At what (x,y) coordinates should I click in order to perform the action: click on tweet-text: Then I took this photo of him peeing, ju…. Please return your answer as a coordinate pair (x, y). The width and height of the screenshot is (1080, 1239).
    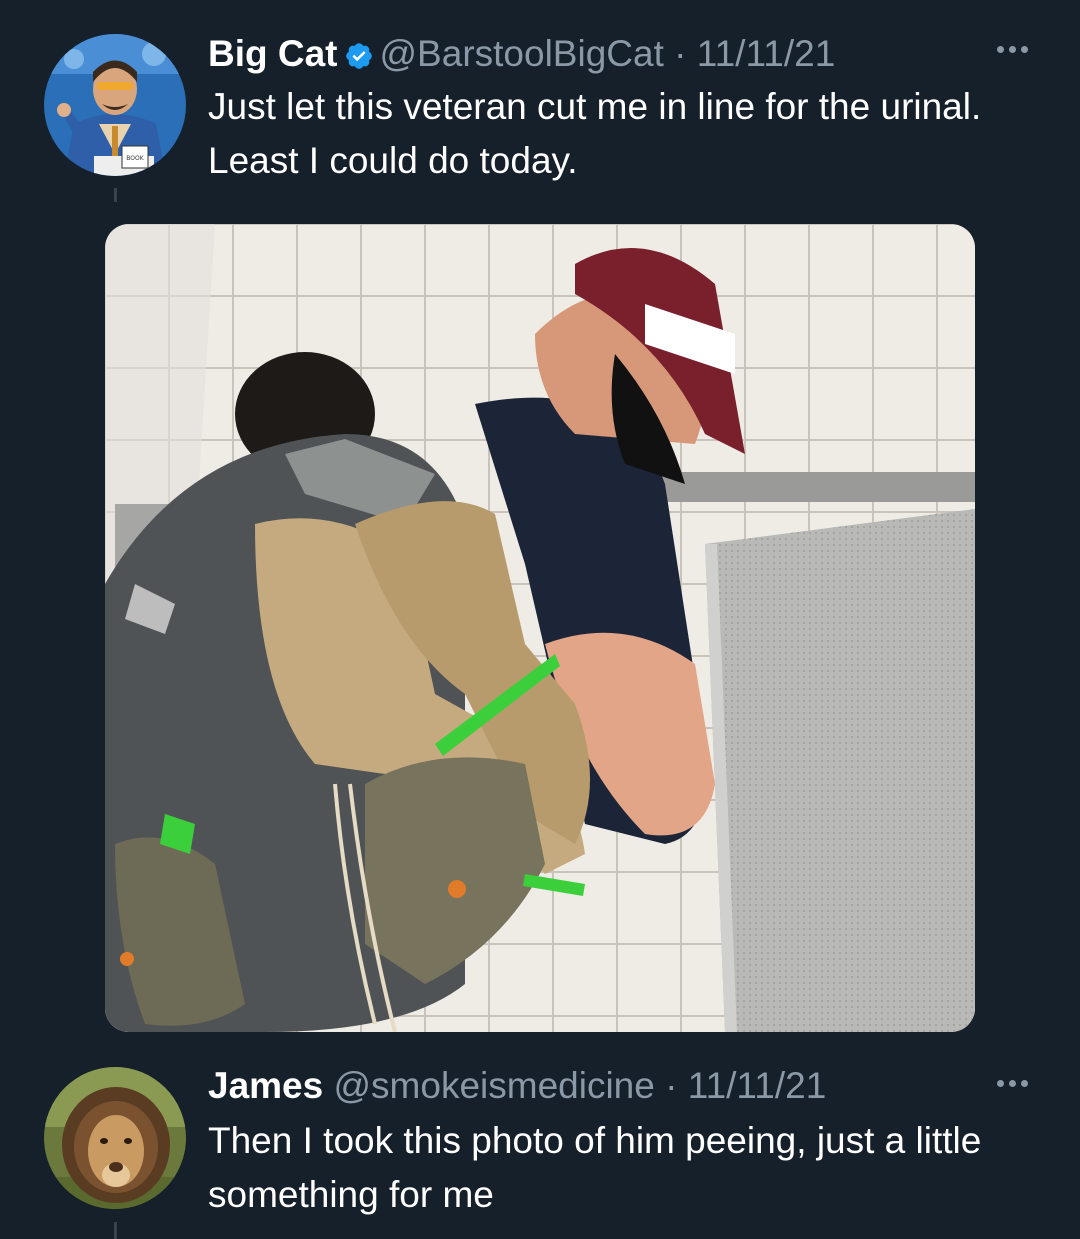
    Looking at the image, I should click on (595, 1167).